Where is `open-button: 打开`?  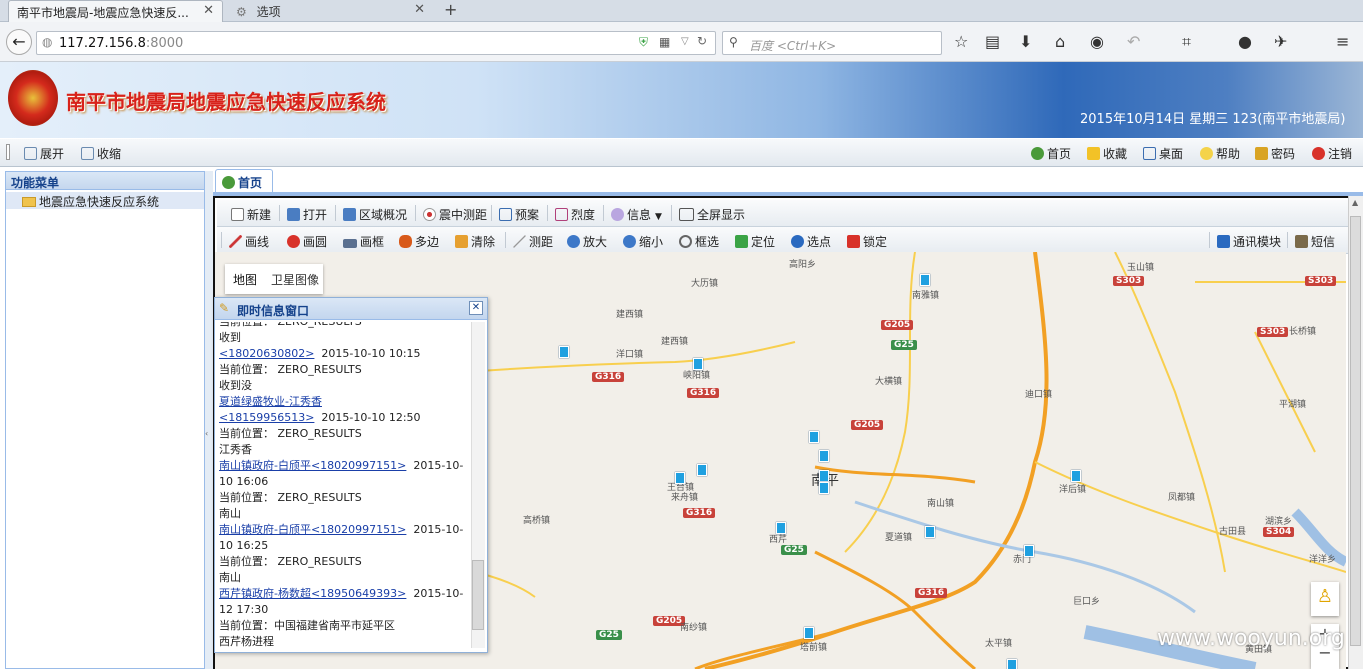 open-button: 打开 is located at coordinates (307, 214).